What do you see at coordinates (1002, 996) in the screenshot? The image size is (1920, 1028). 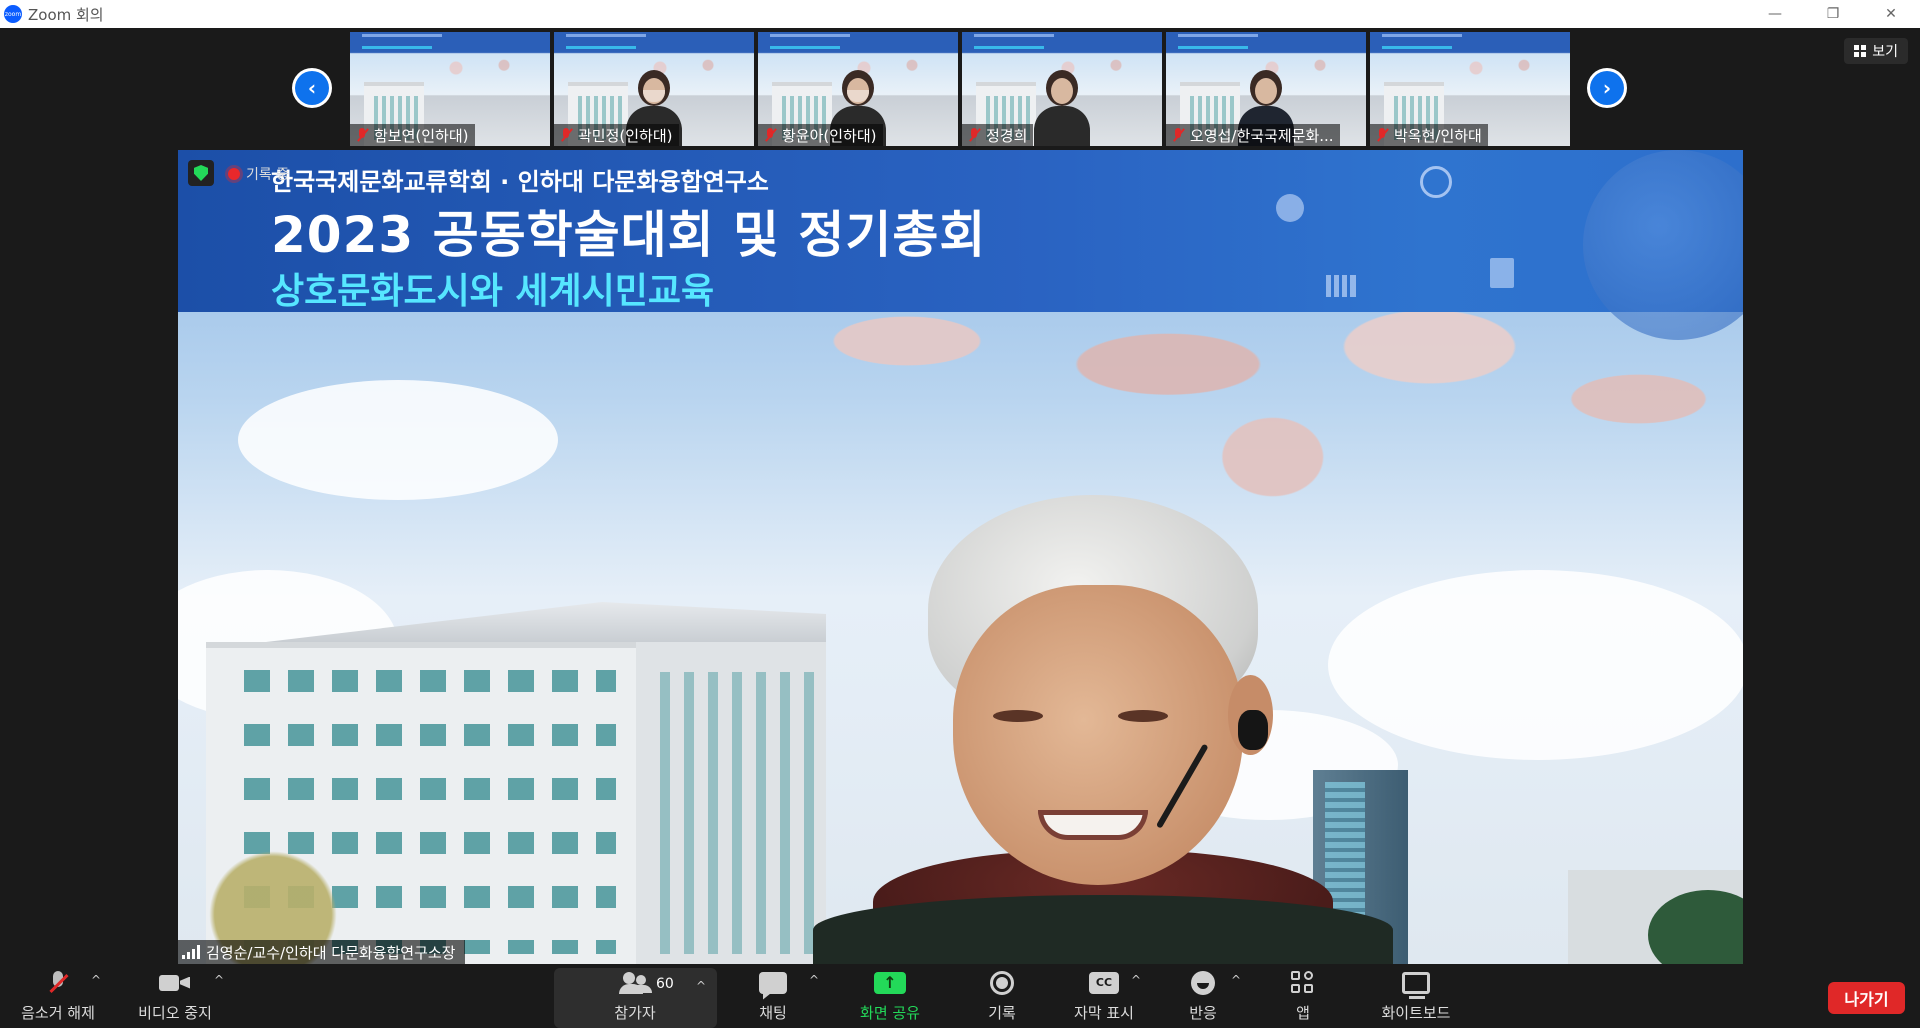 I see `record-button: 기록` at bounding box center [1002, 996].